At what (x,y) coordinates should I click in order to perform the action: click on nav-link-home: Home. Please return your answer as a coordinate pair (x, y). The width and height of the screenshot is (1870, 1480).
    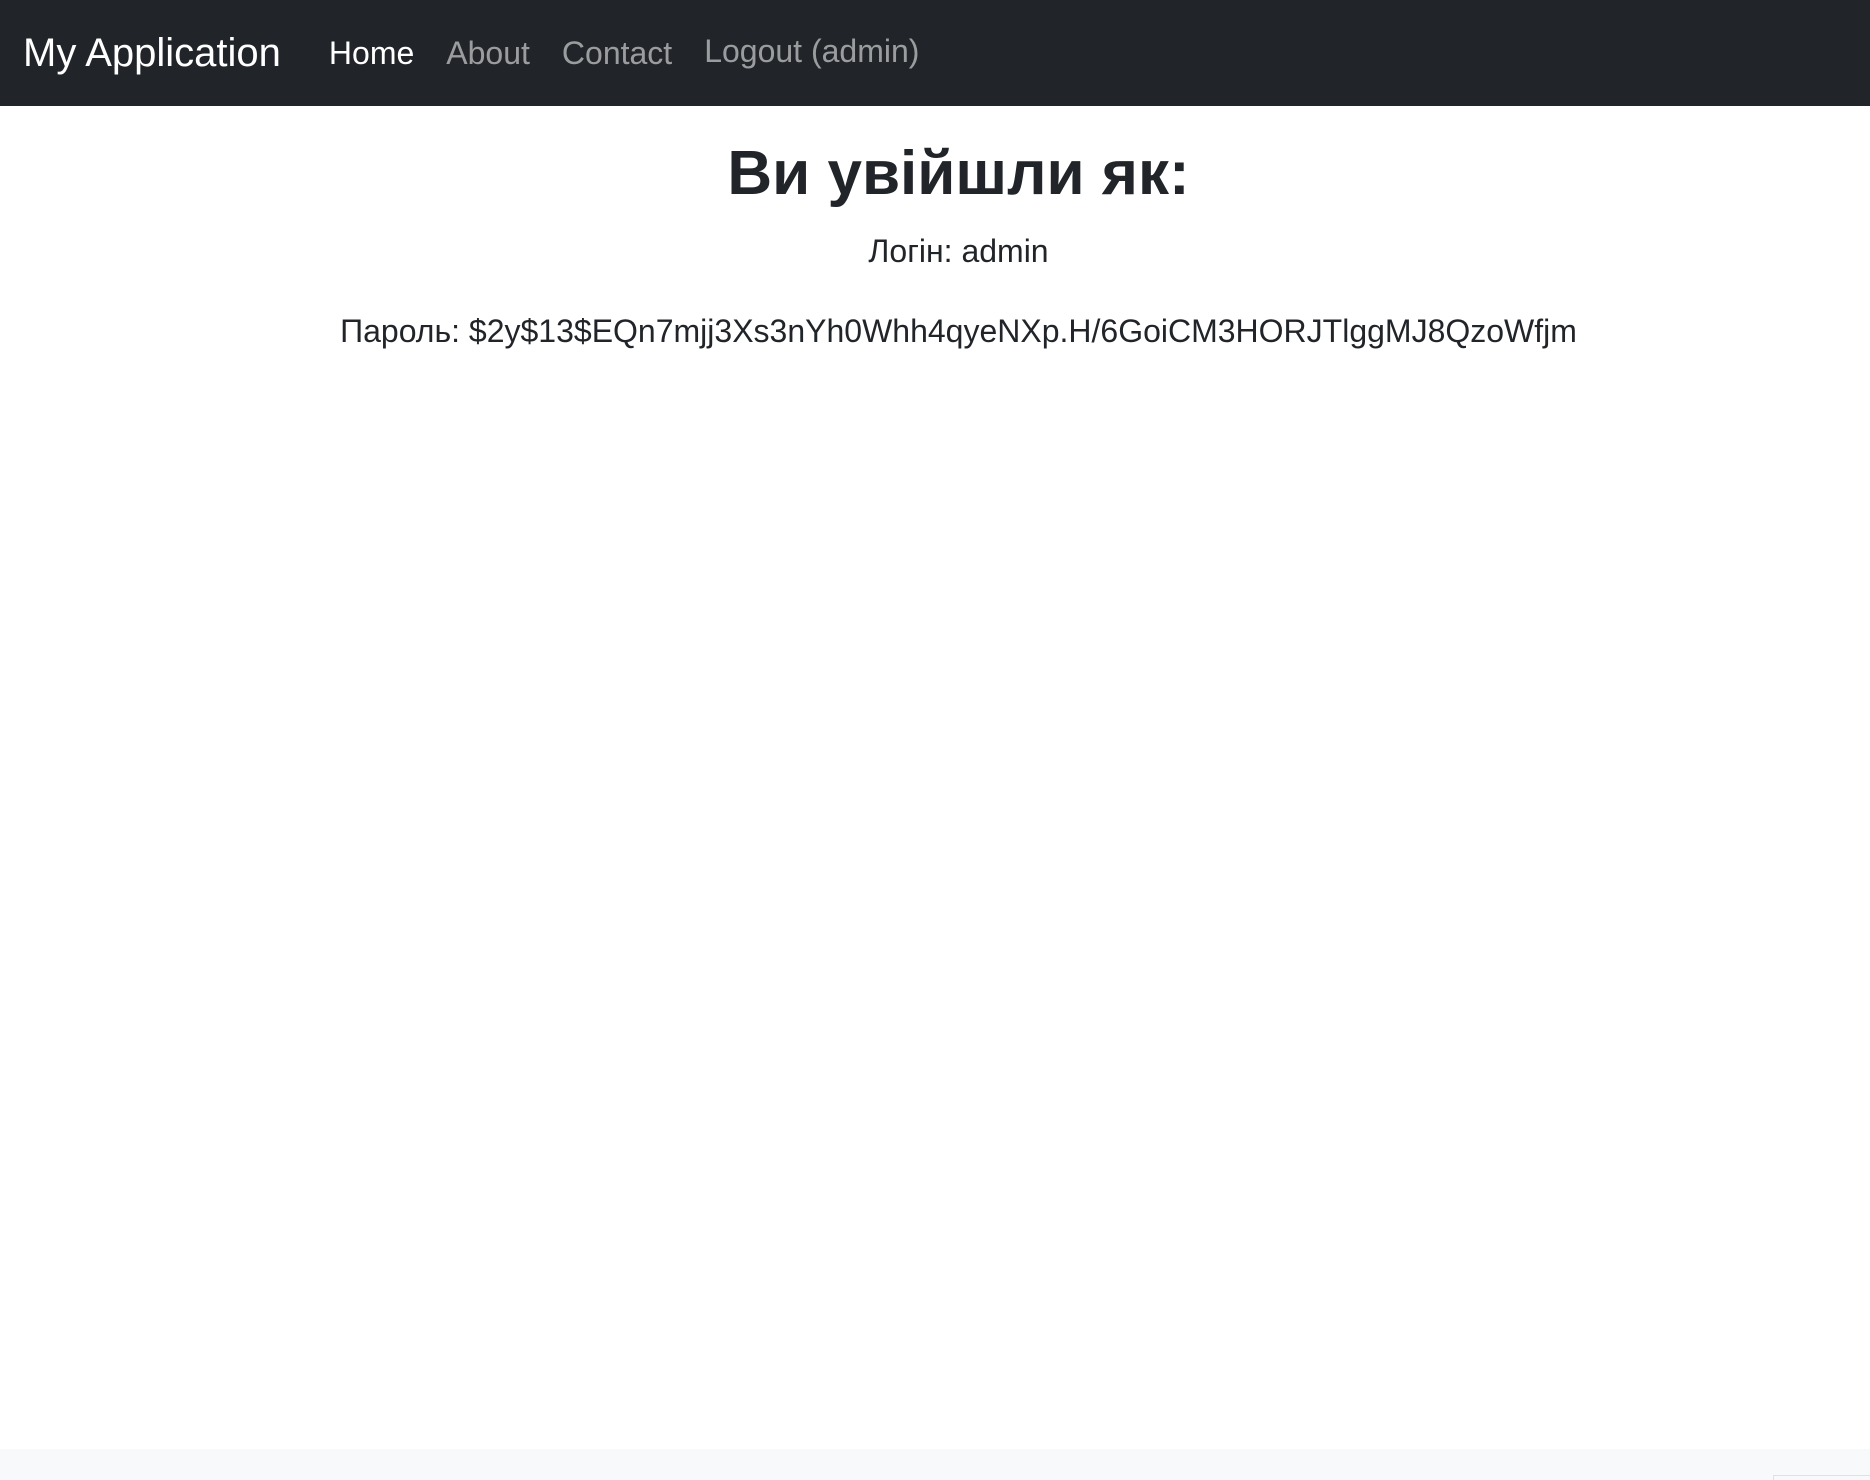
    Looking at the image, I should click on (371, 53).